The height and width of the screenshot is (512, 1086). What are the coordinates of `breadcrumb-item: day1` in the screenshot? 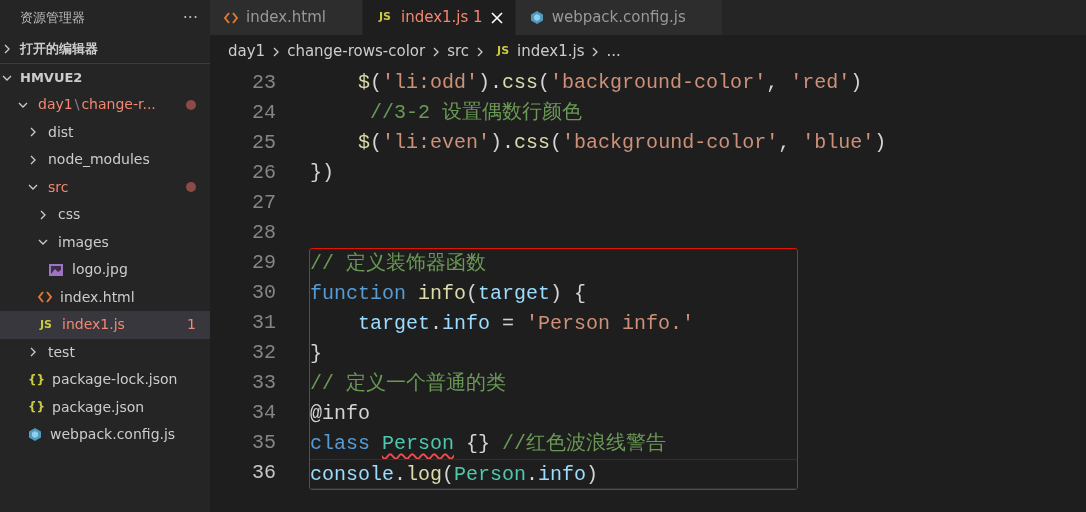 It's located at (247, 51).